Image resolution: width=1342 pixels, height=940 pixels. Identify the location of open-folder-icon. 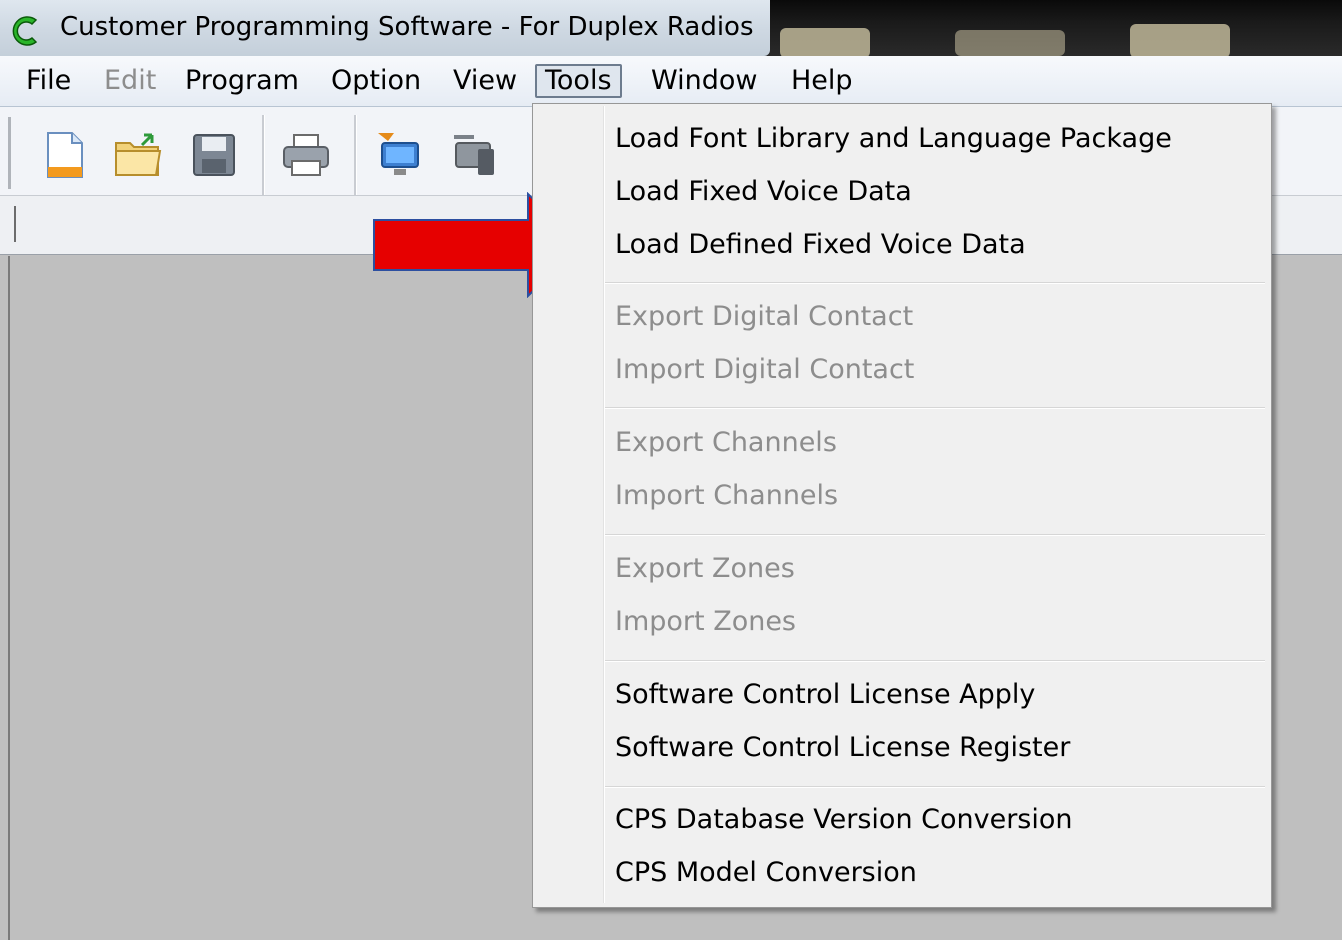
(138, 155).